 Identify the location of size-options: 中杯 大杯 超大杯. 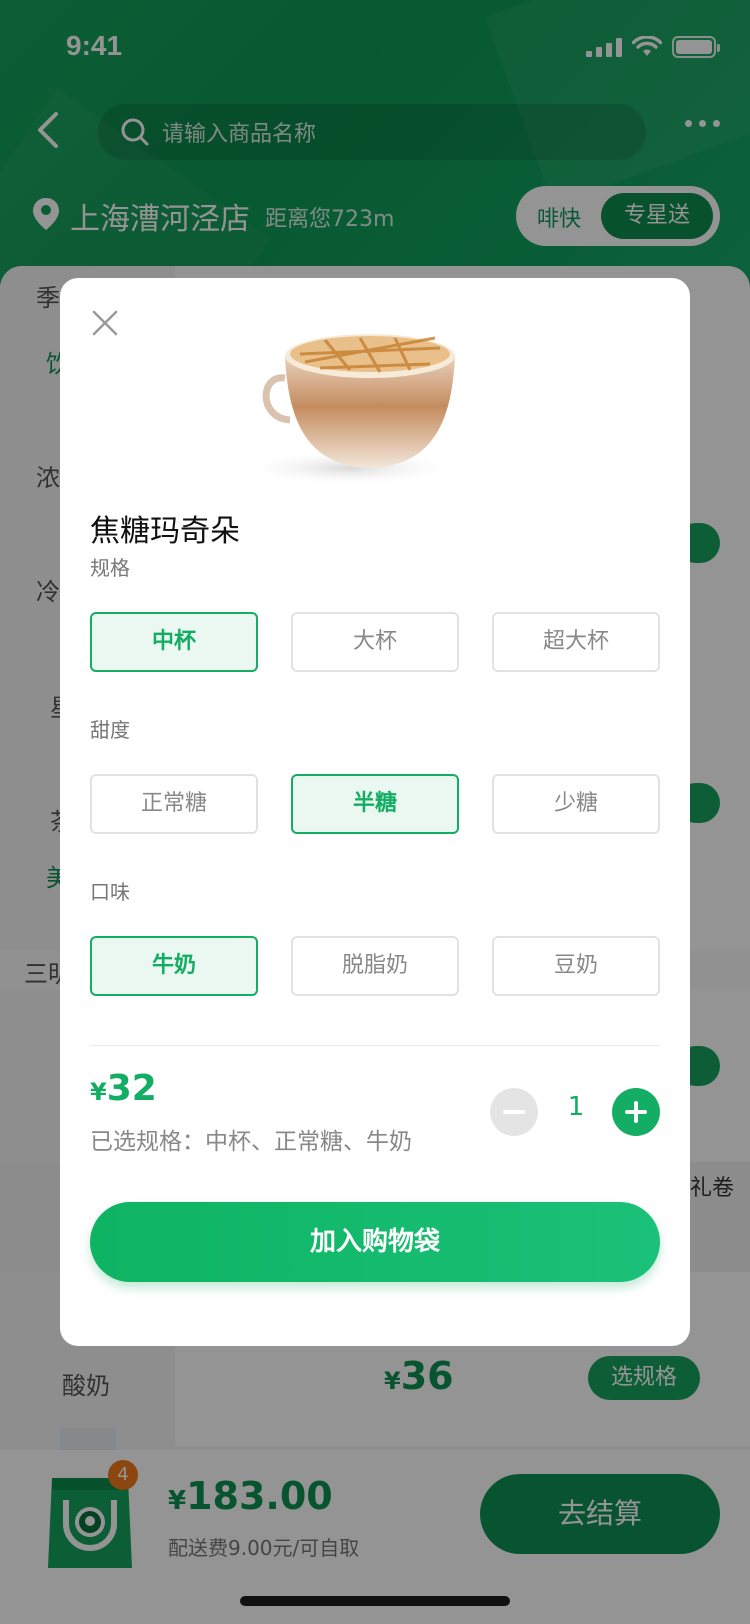
(375, 642).